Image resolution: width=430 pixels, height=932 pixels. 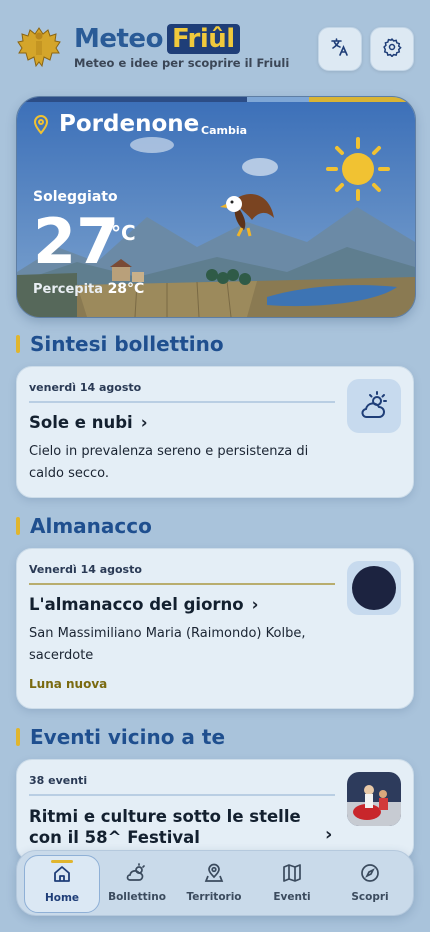 What do you see at coordinates (68, 684) in the screenshot?
I see `moon-phase: Luna nuova` at bounding box center [68, 684].